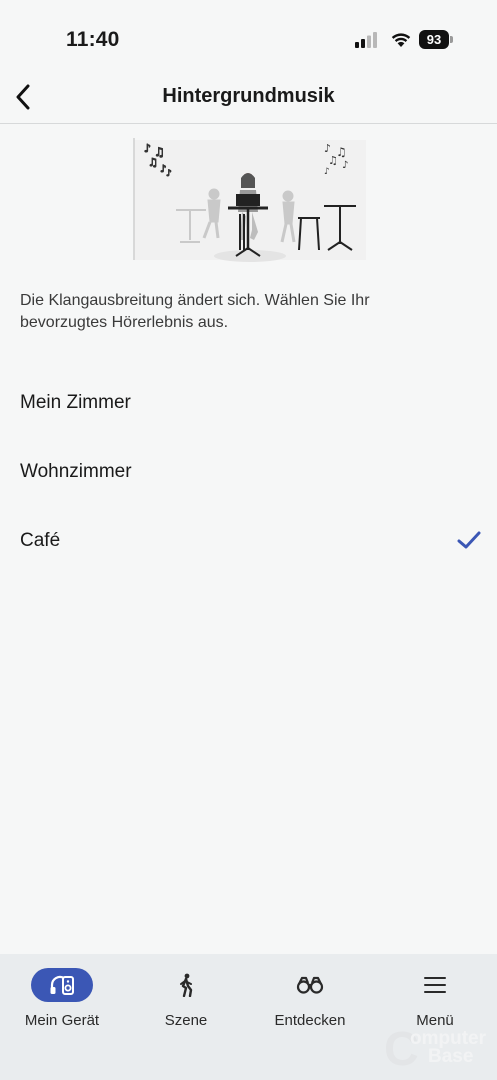 Image resolution: width=497 pixels, height=1080 pixels. Describe the element at coordinates (469, 540) in the screenshot. I see `checkmark-icon` at that location.